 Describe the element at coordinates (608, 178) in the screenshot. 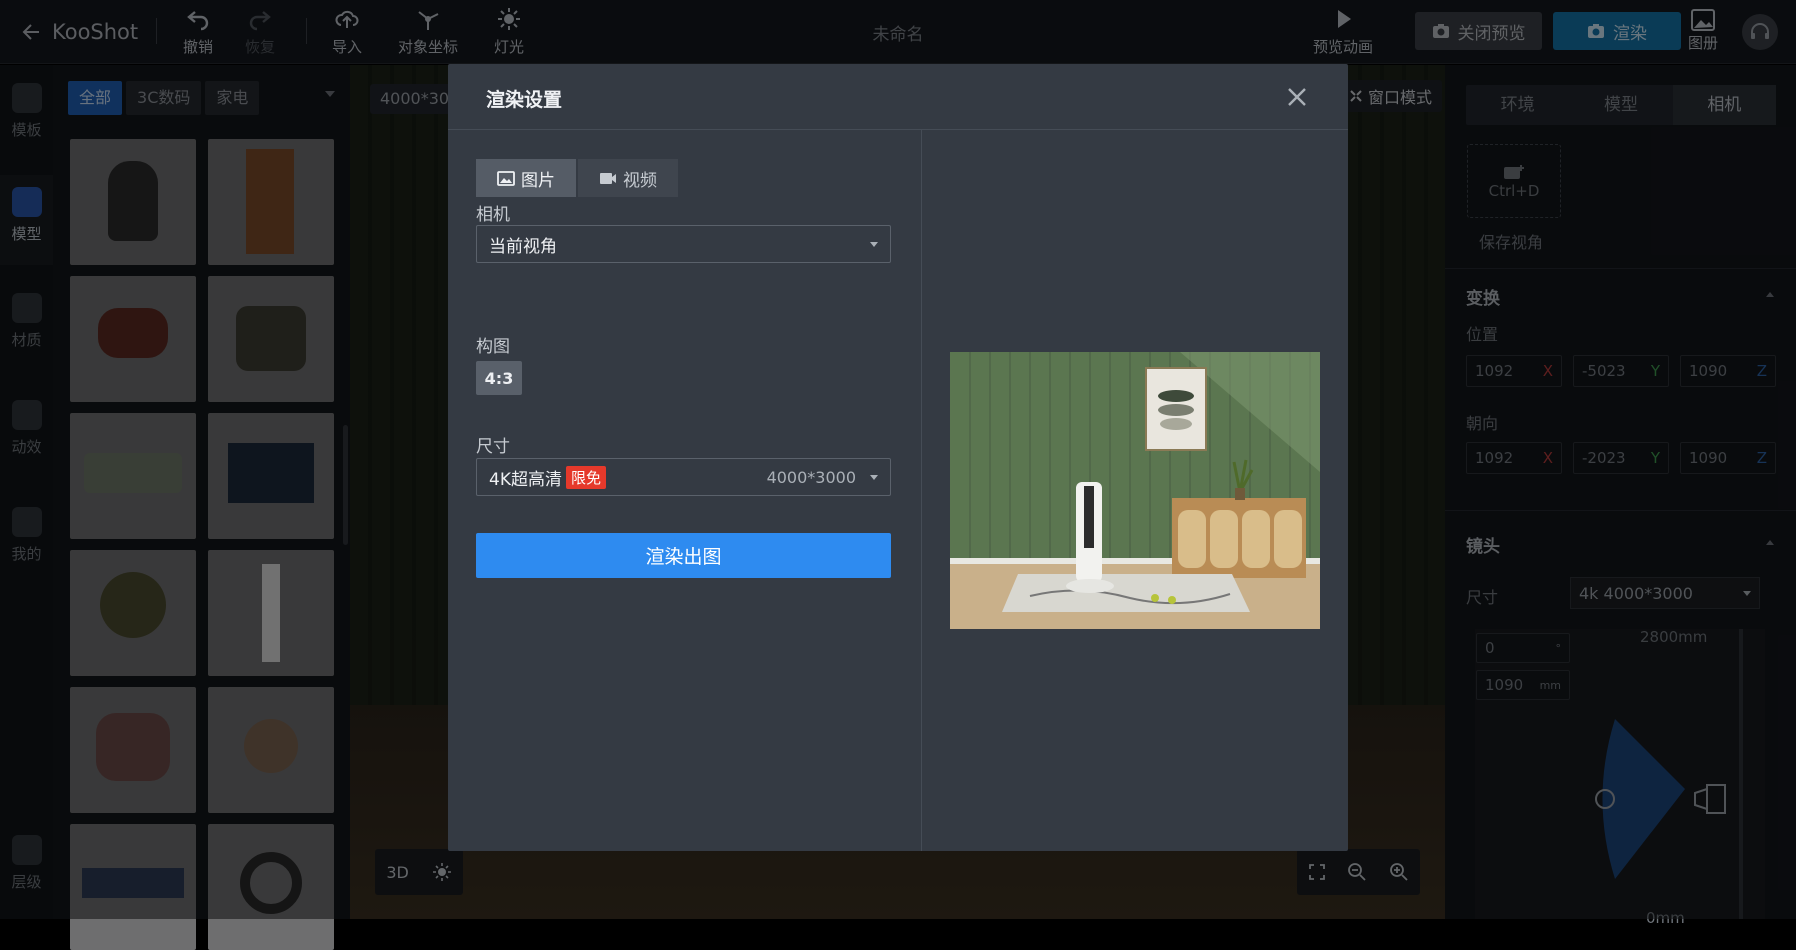

I see `video-icon` at that location.